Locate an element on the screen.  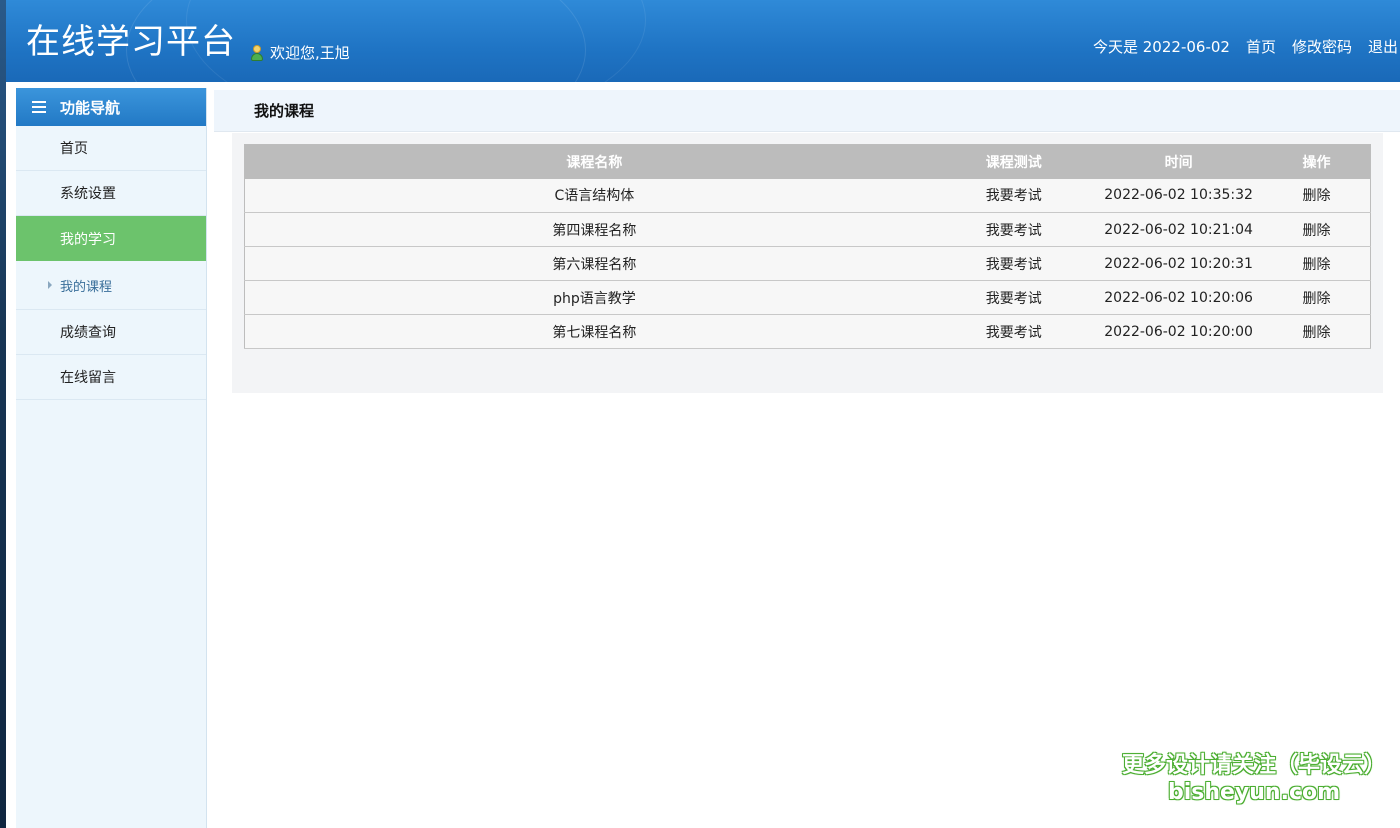
sidebar-item-label: 系统设置 is located at coordinates (88, 194).